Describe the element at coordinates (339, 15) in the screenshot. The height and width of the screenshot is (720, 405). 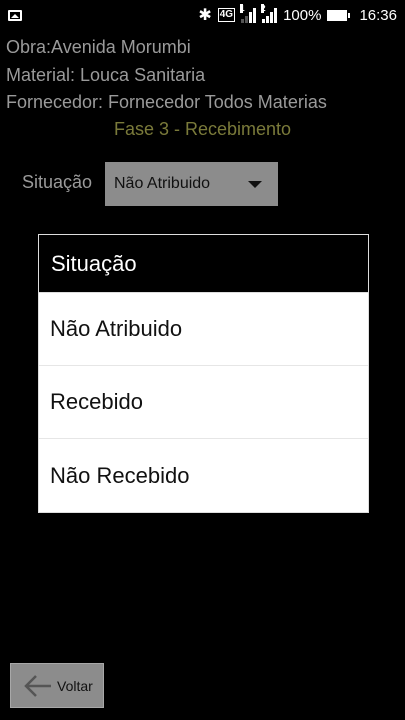
I see `battery-icon` at that location.